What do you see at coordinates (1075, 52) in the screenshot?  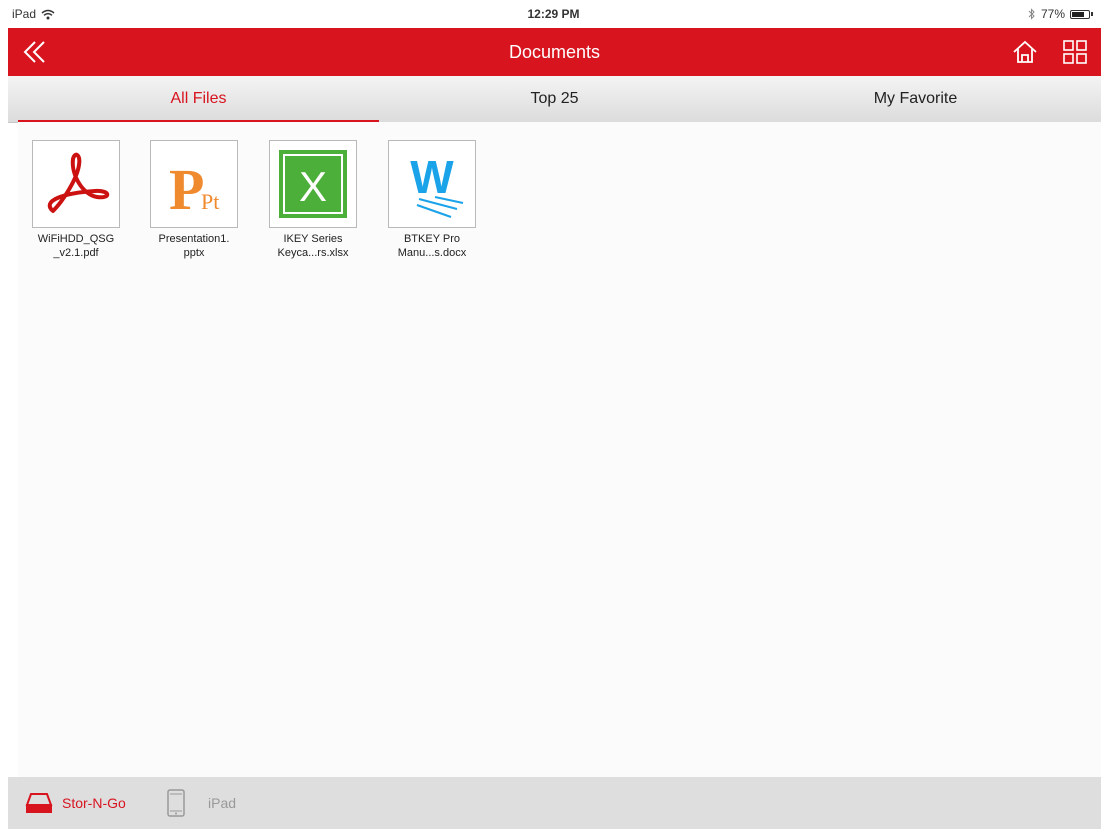 I see `grid-view-icon` at bounding box center [1075, 52].